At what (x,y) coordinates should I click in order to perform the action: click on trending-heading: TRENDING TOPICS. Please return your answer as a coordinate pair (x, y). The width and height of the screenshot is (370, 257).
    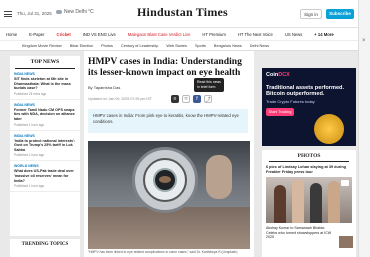
    Looking at the image, I should click on (45, 244).